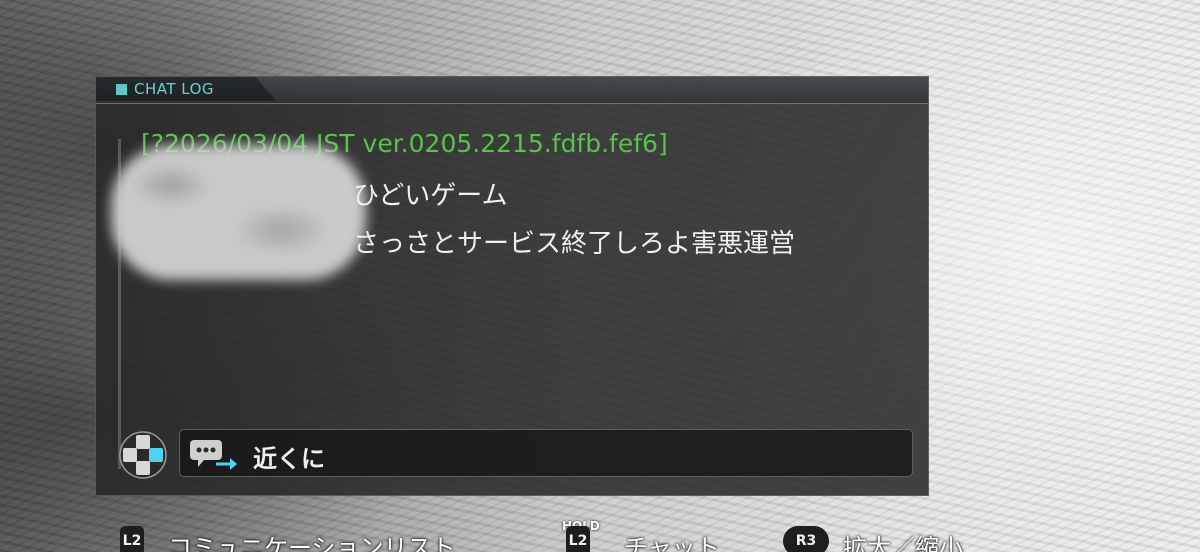 The width and height of the screenshot is (1200, 552). Describe the element at coordinates (143, 455) in the screenshot. I see `dpad-icon` at that location.